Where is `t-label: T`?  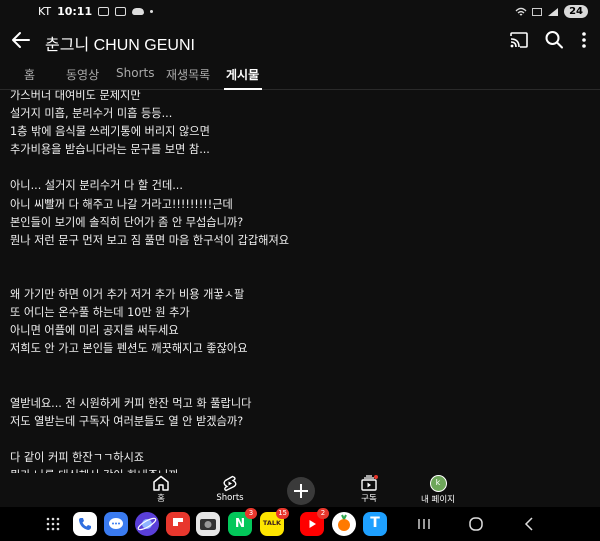
t-label: T is located at coordinates (375, 523).